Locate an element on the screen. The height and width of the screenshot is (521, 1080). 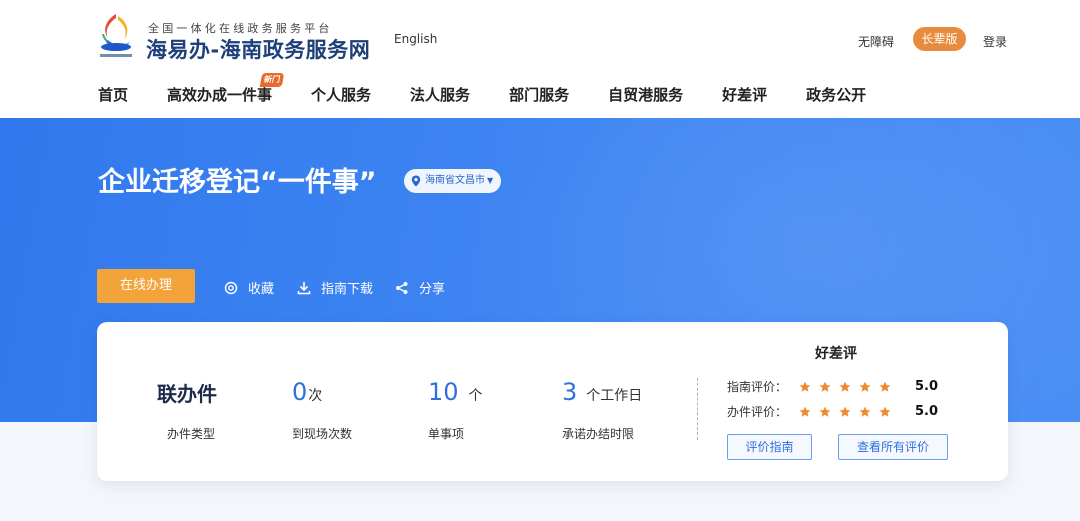
rating-title: 好差评 is located at coordinates (836, 354).